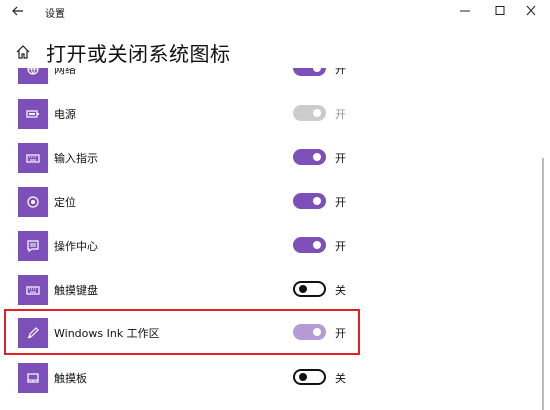  I want to click on touchpad-icon, so click(33, 378).